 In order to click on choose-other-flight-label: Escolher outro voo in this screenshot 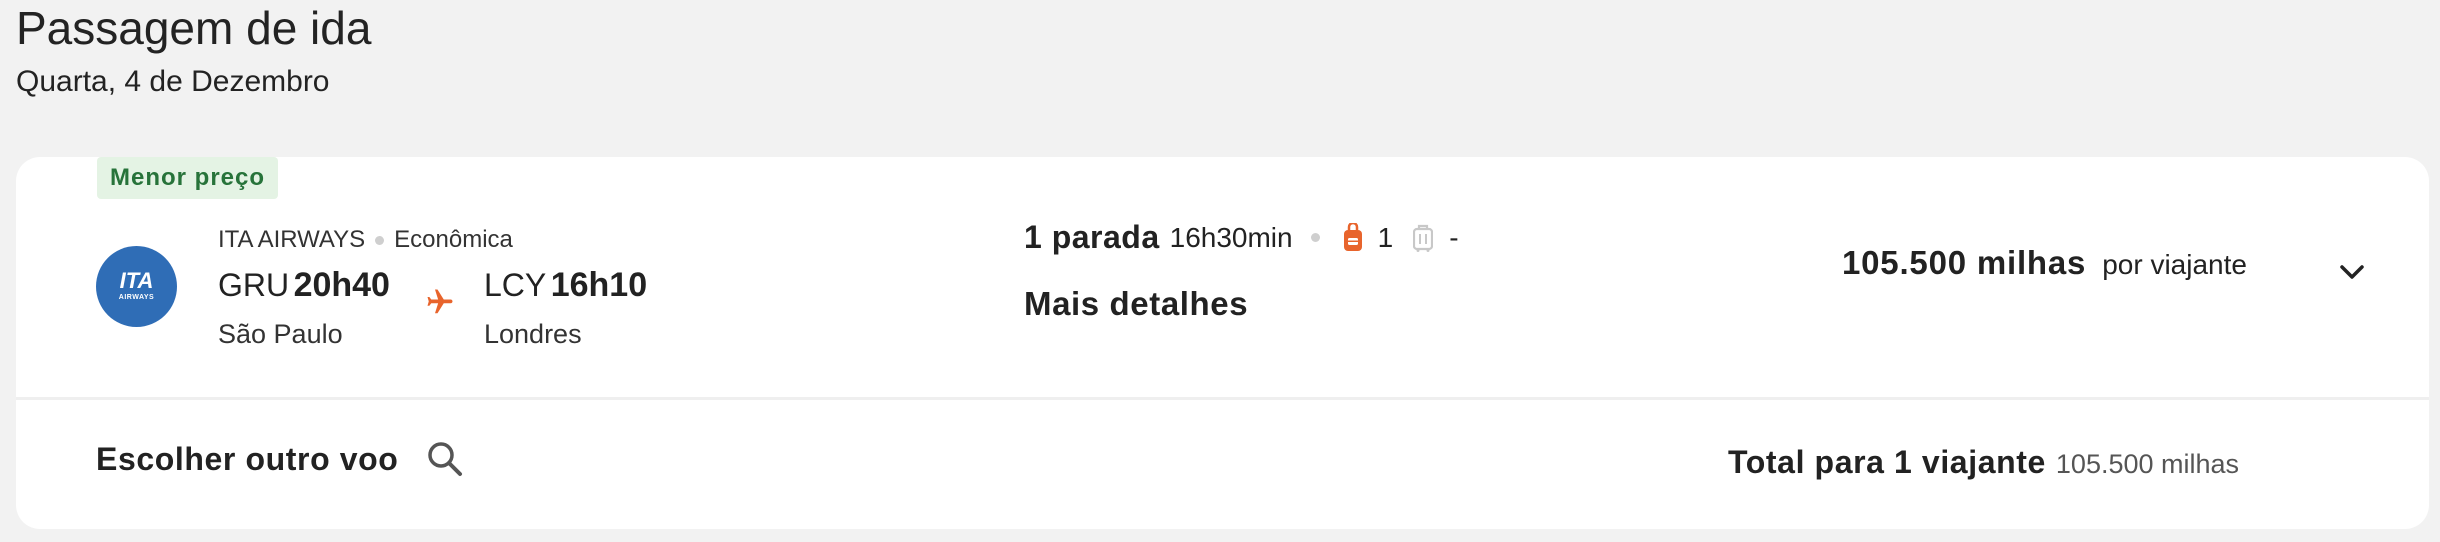, I will do `click(247, 458)`.